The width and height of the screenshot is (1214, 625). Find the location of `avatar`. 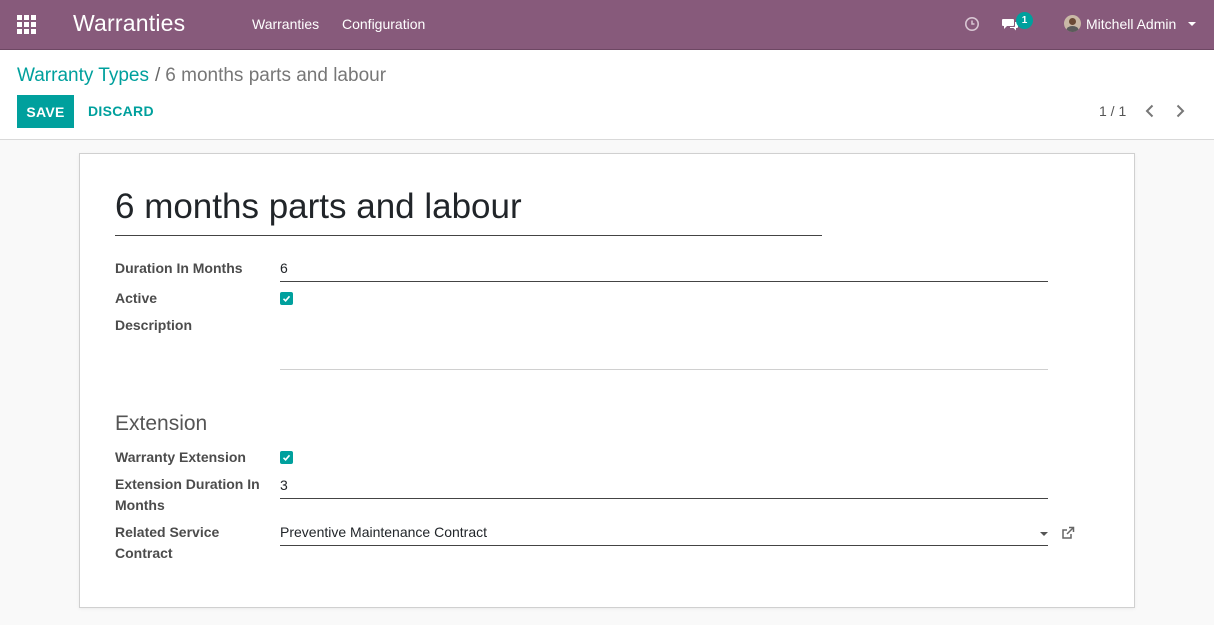

avatar is located at coordinates (1072, 23).